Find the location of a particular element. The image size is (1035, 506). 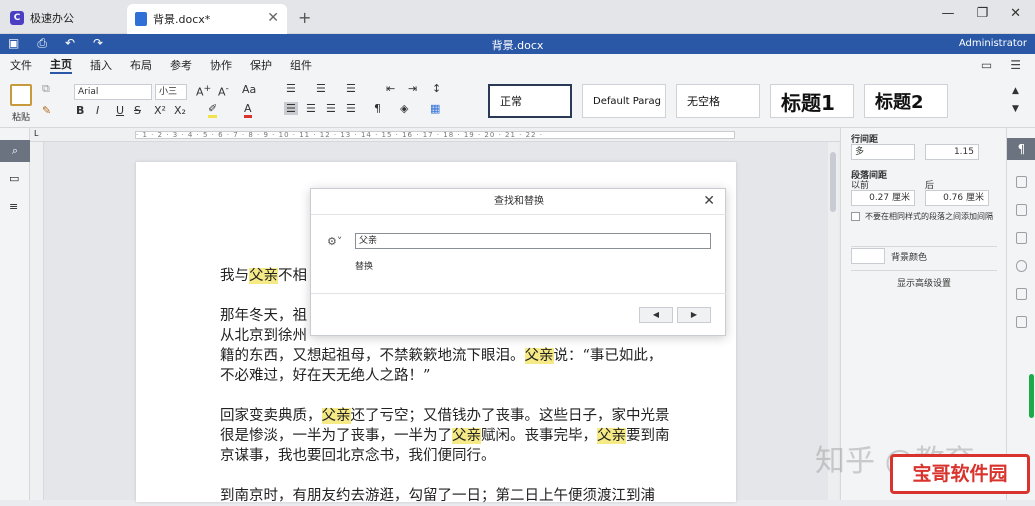

menu-layout: 布局 is located at coordinates (141, 65).